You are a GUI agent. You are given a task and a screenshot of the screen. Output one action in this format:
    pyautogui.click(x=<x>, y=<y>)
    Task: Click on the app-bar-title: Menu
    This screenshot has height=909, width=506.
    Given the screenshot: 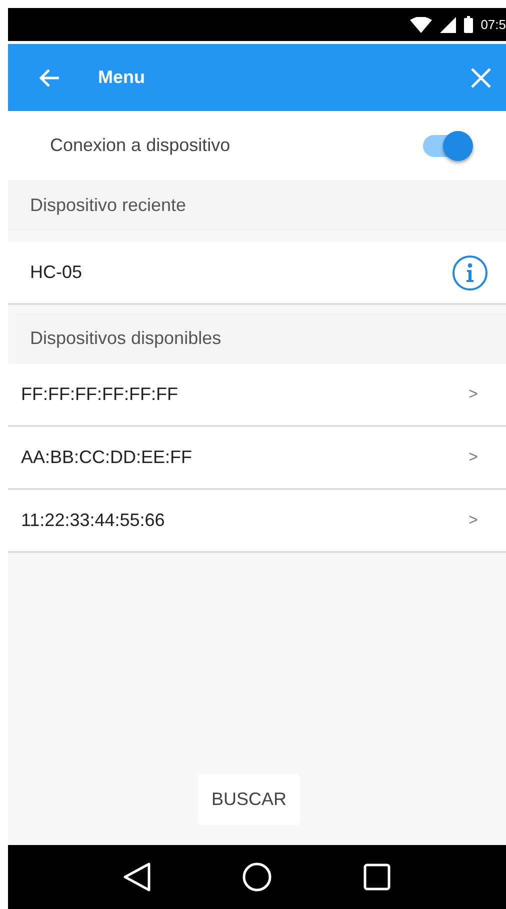 What is the action you would take?
    pyautogui.click(x=122, y=77)
    